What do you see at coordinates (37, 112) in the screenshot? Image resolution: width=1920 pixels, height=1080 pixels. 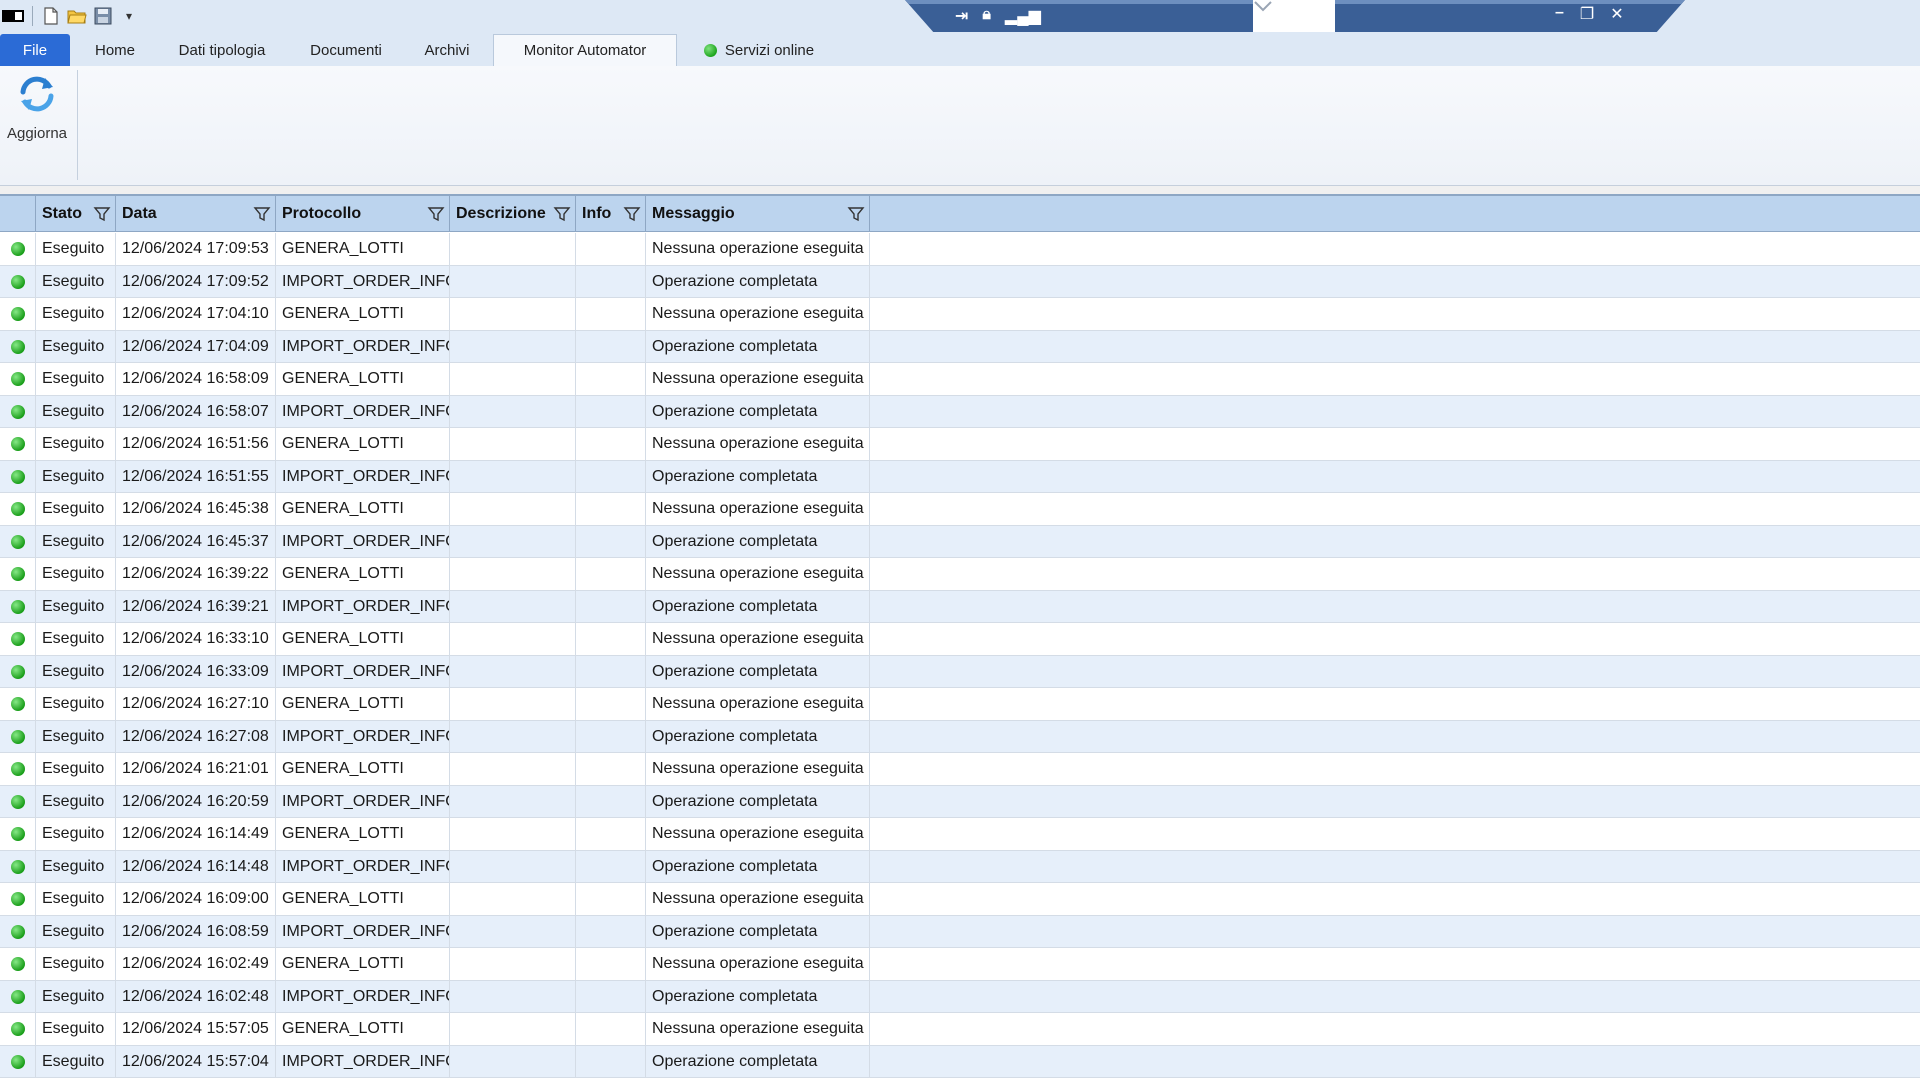 I see `refresh-button: Aggiorna` at bounding box center [37, 112].